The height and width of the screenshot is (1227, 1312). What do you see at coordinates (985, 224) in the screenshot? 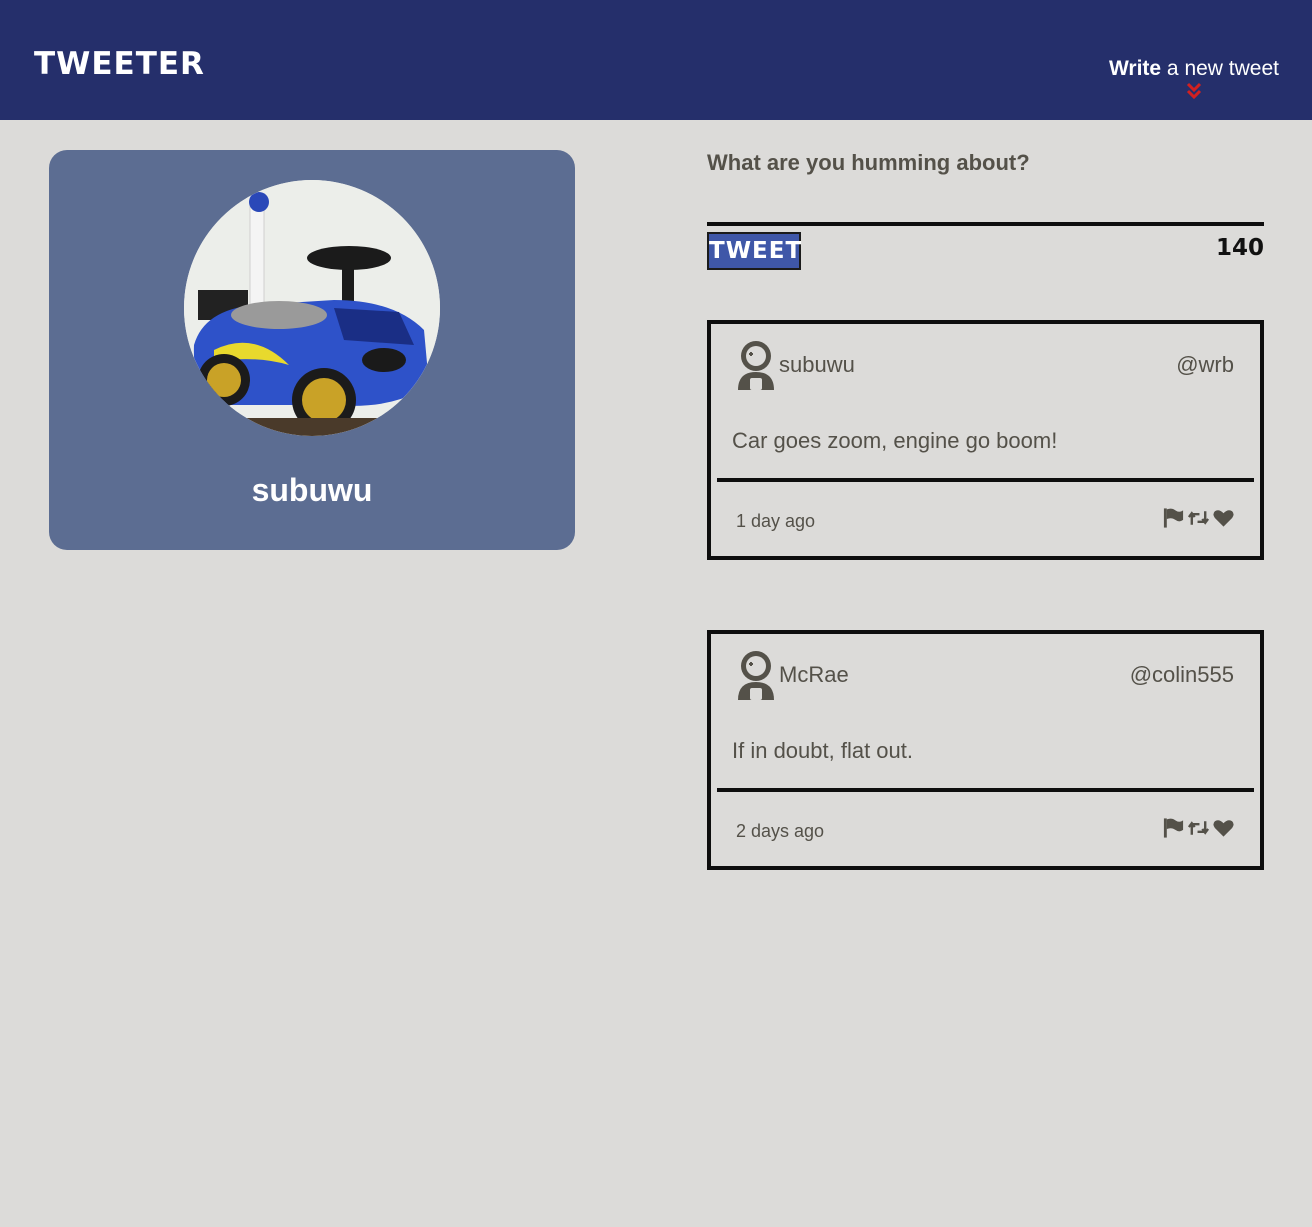
I see `textarea-underline` at bounding box center [985, 224].